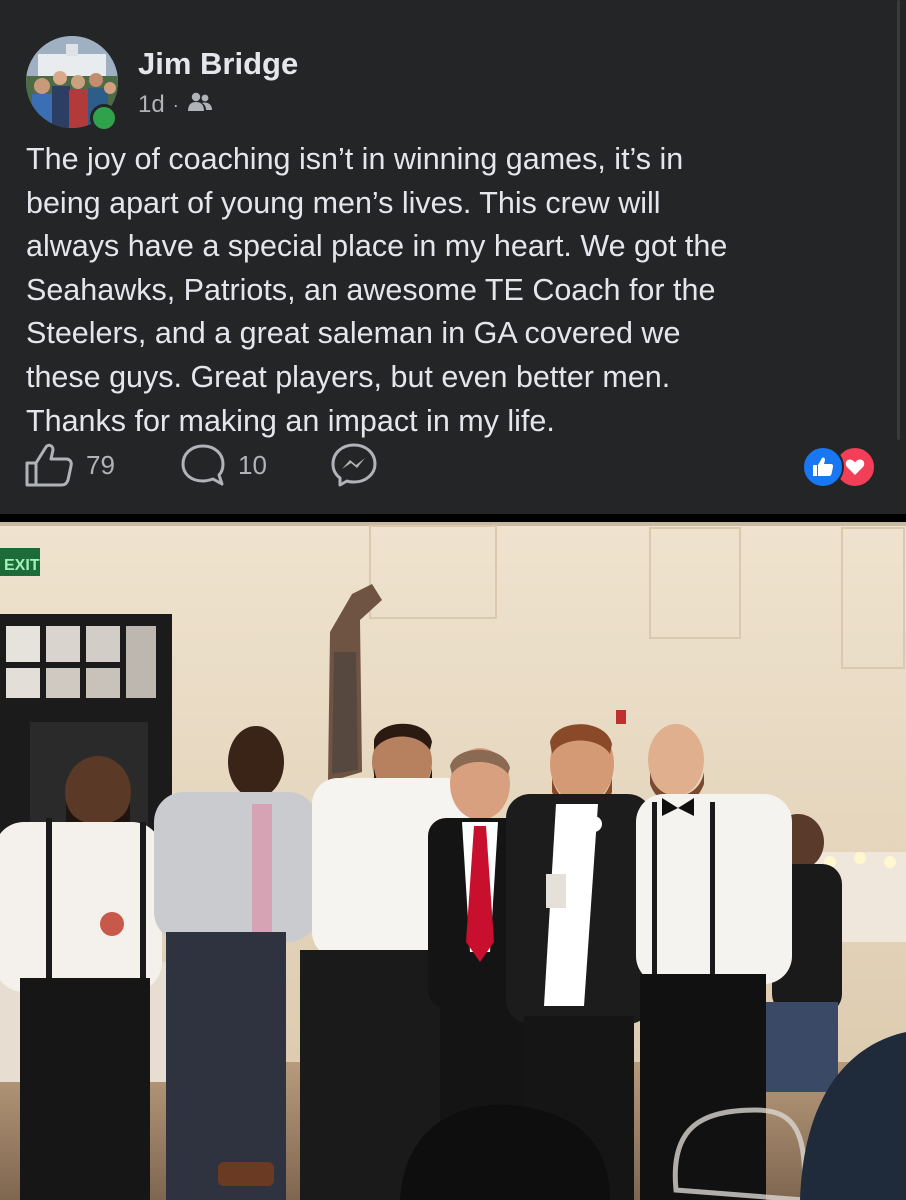 The height and width of the screenshot is (1200, 906). What do you see at coordinates (252, 464) in the screenshot?
I see `comment-count: 10` at bounding box center [252, 464].